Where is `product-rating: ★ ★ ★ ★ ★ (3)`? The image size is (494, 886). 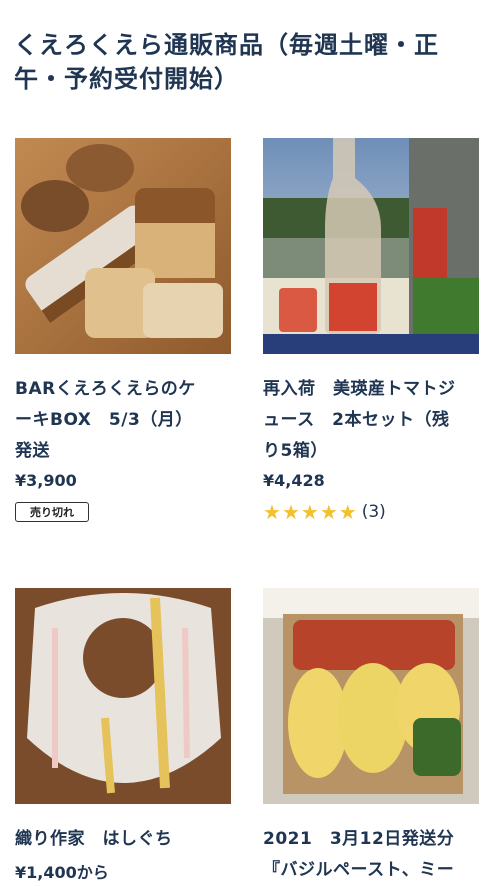 product-rating: ★ ★ ★ ★ ★ (3) is located at coordinates (371, 512).